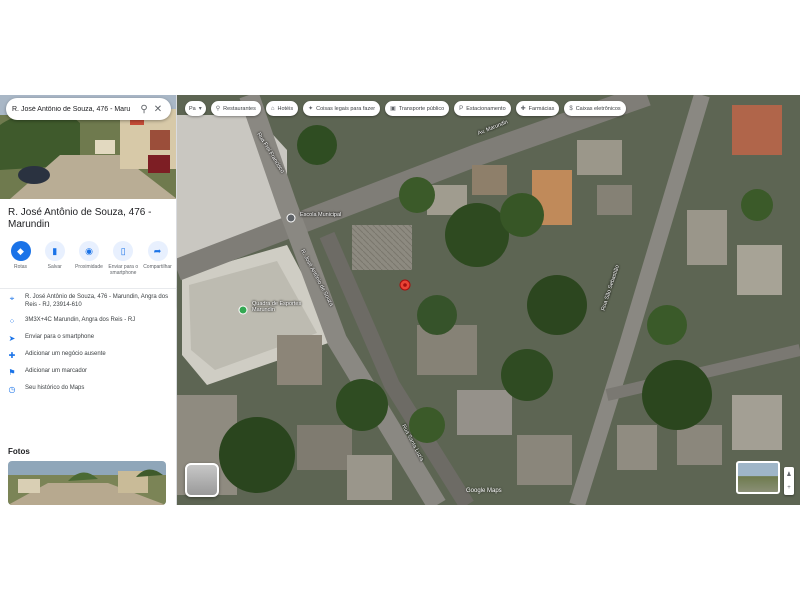 This screenshot has height=600, width=800. What do you see at coordinates (89, 251) in the screenshot?
I see `nearby-icon: ◉` at bounding box center [89, 251].